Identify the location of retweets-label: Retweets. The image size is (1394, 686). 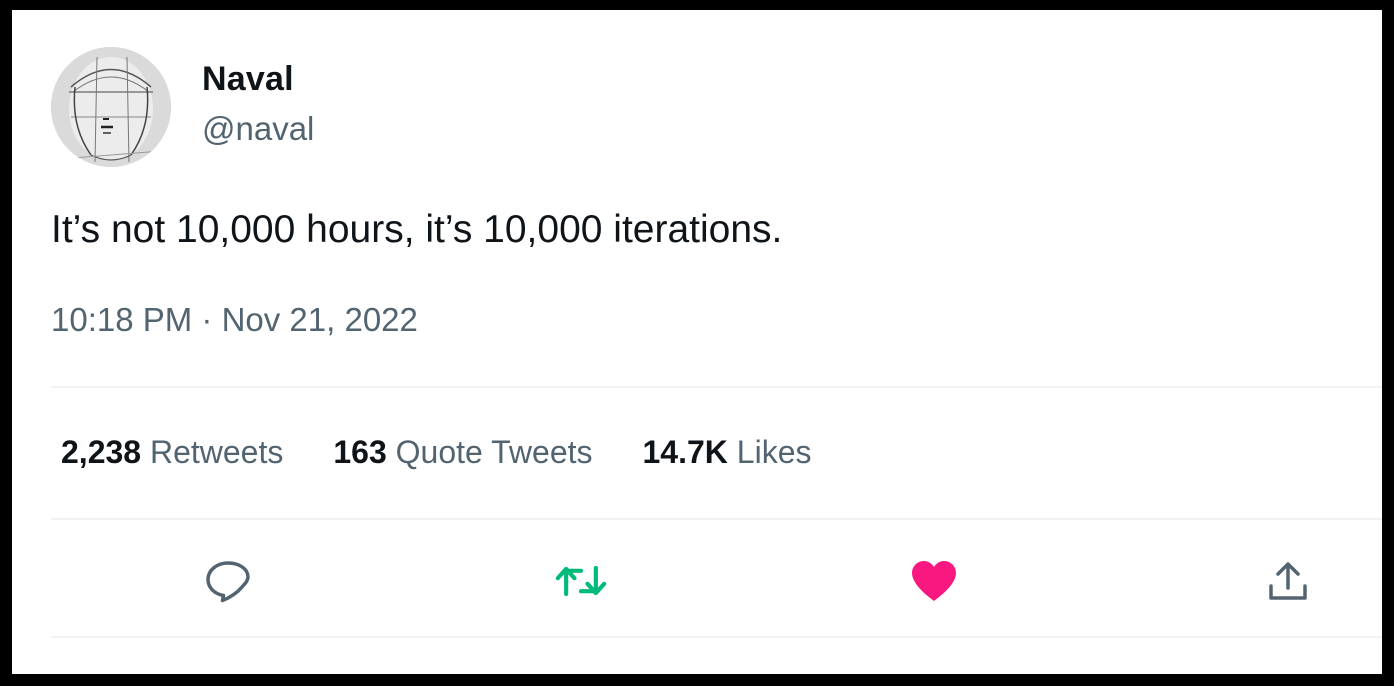
(216, 452).